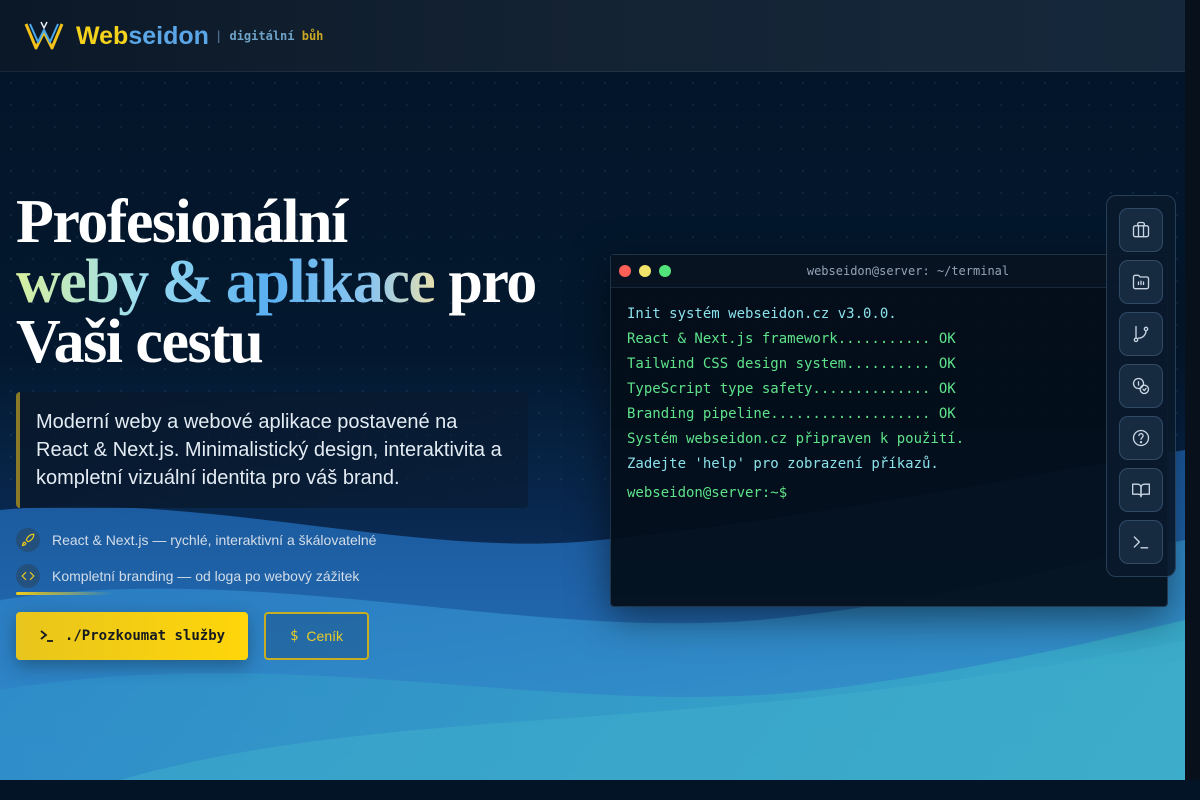  Describe the element at coordinates (294, 636) in the screenshot. I see `dollar-icon: $` at that location.